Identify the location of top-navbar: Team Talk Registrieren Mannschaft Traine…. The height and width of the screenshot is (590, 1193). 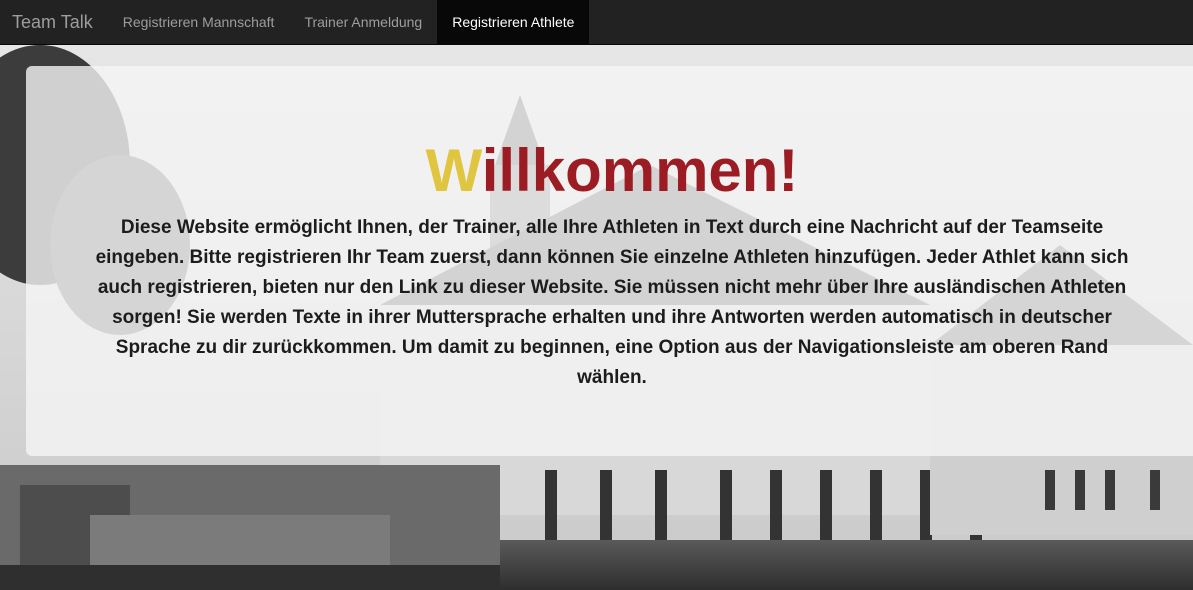
(596, 22).